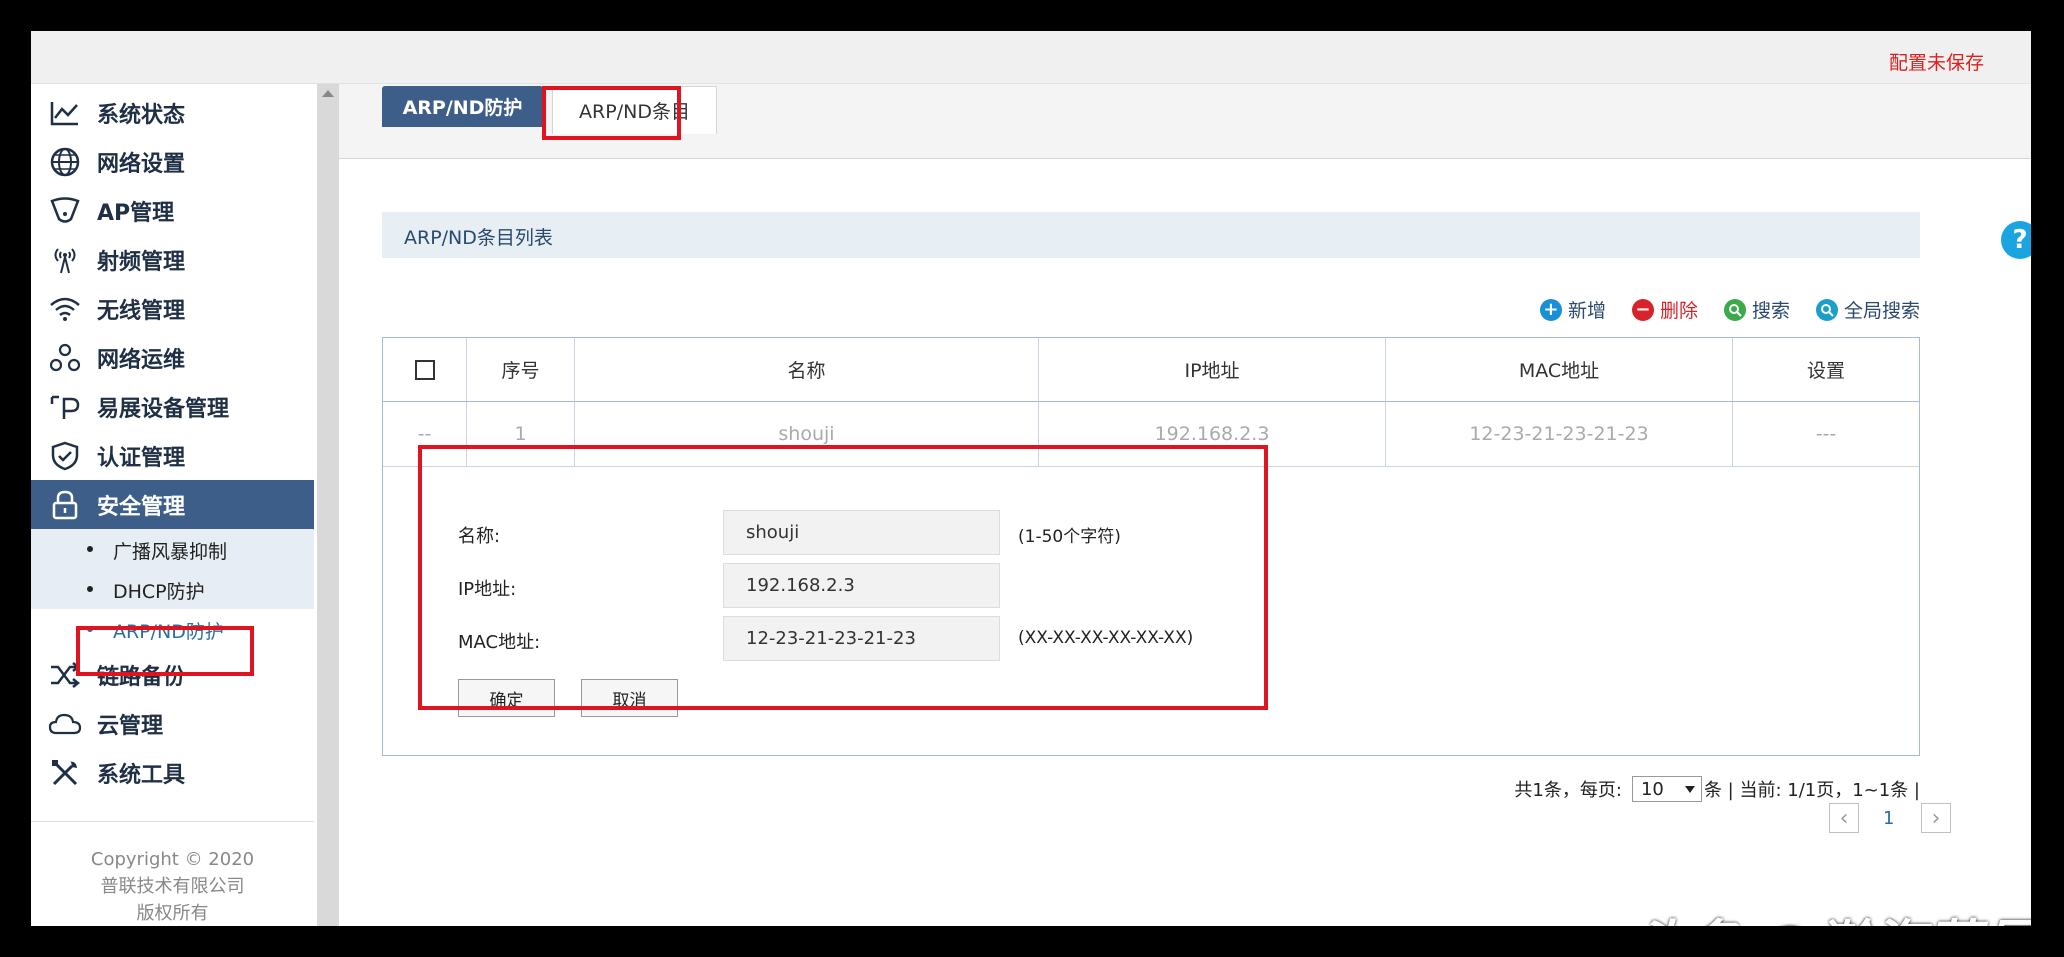 The height and width of the screenshot is (957, 2064). I want to click on form-row-mac: MAC地址: (XX-XX-XX-XX-XX-XX), so click(958, 638).